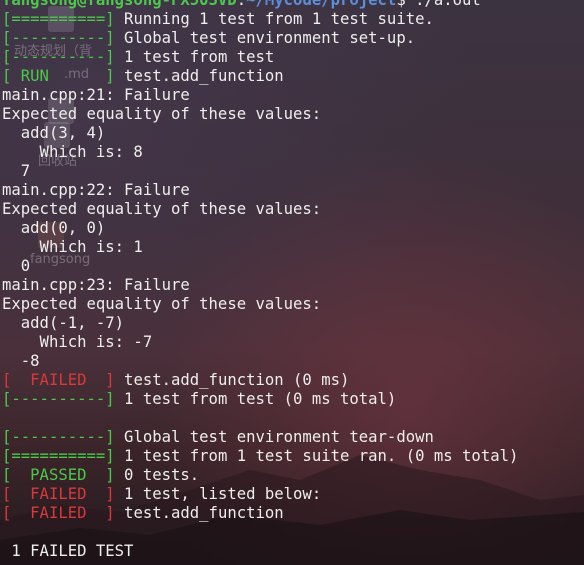 The height and width of the screenshot is (565, 584). I want to click on output-line: [ RUN ] test.add_function, so click(293, 76).